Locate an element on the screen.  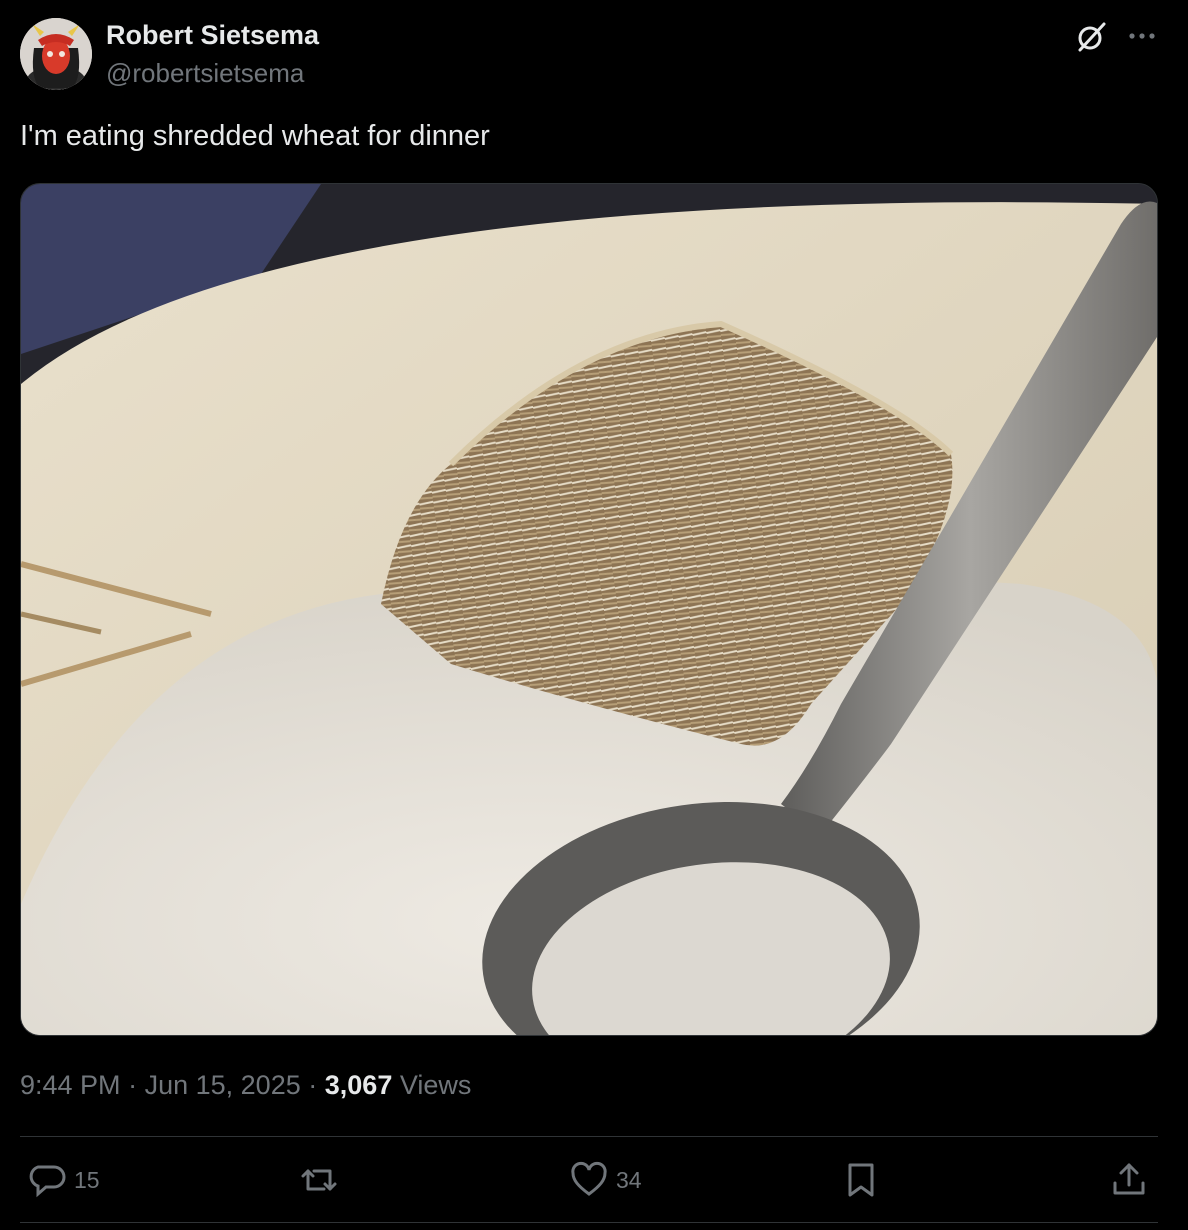
reply-icon is located at coordinates (47, 1181).